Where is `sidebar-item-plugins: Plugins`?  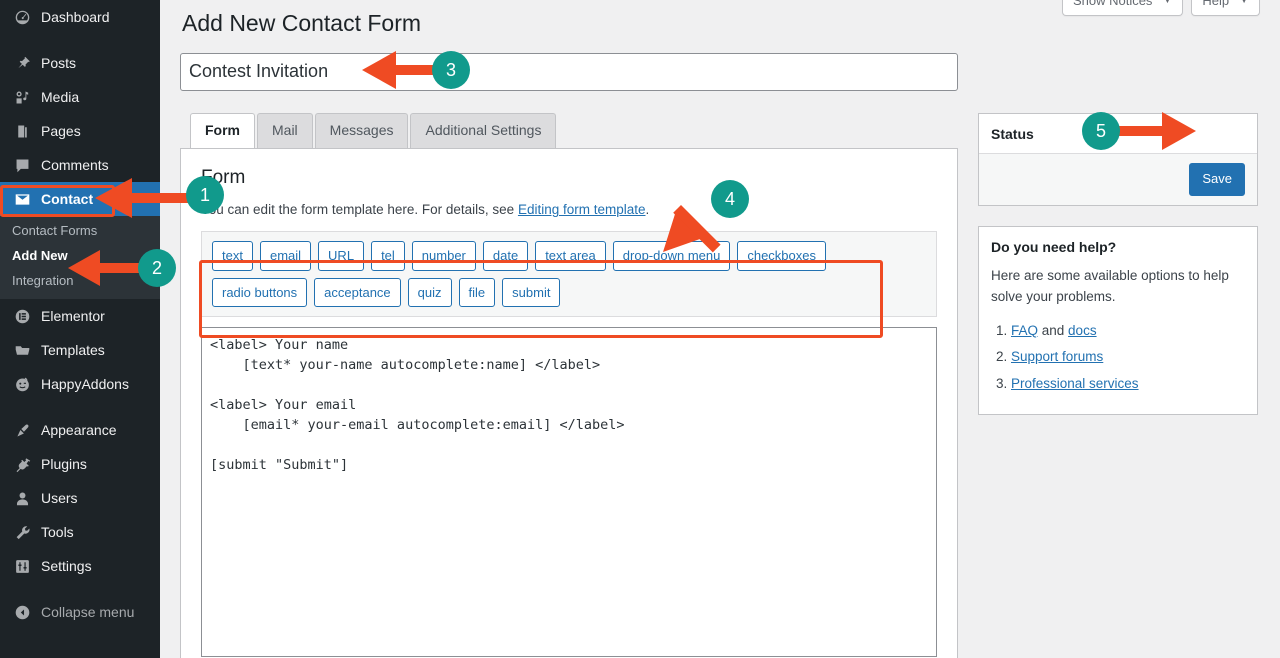
sidebar-item-plugins: Plugins is located at coordinates (80, 464).